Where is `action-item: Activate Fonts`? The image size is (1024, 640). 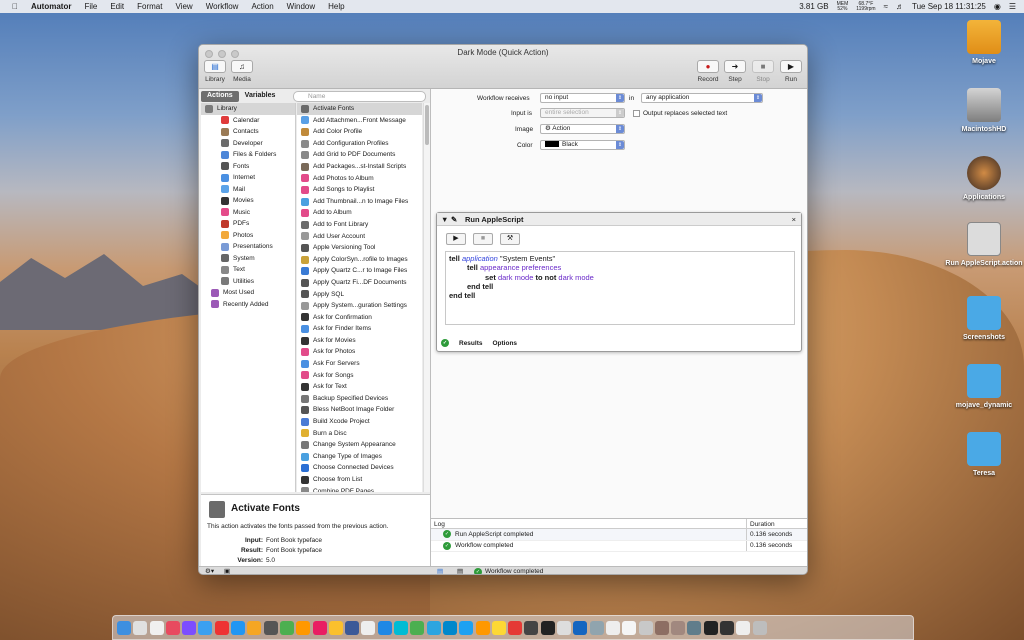 action-item: Activate Fonts is located at coordinates (359, 109).